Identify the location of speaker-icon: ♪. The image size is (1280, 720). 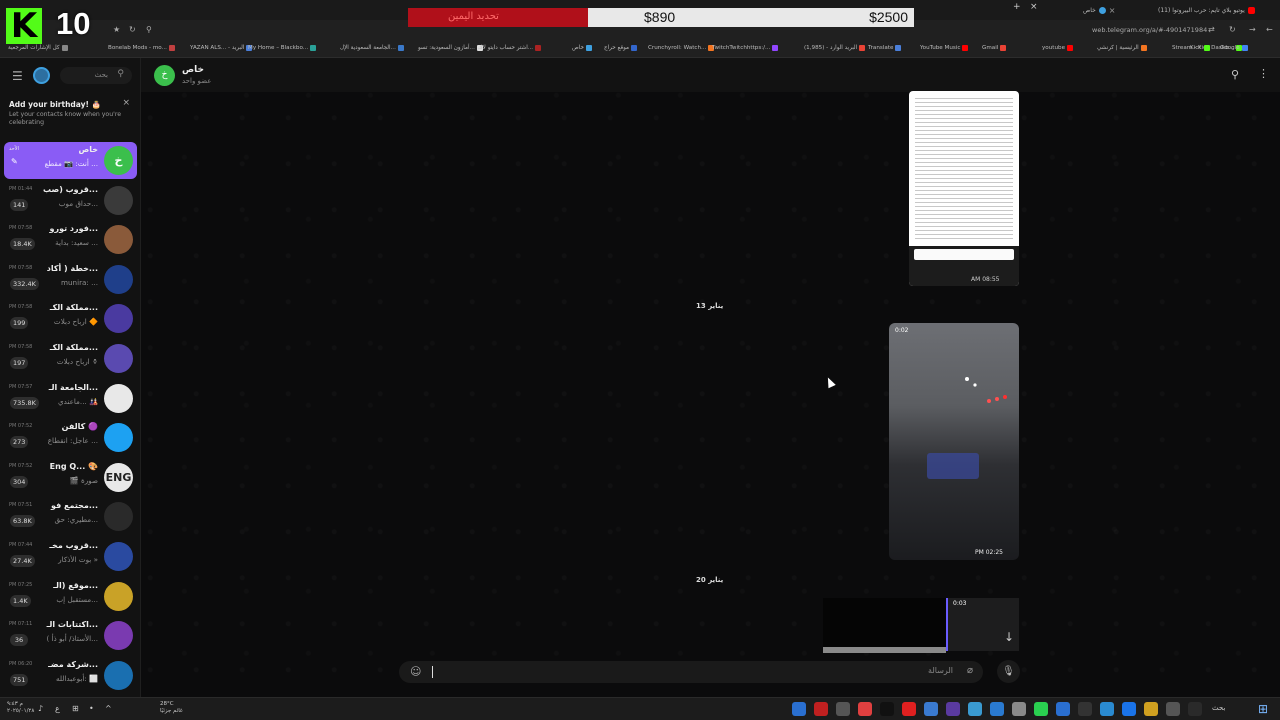
(40, 708).